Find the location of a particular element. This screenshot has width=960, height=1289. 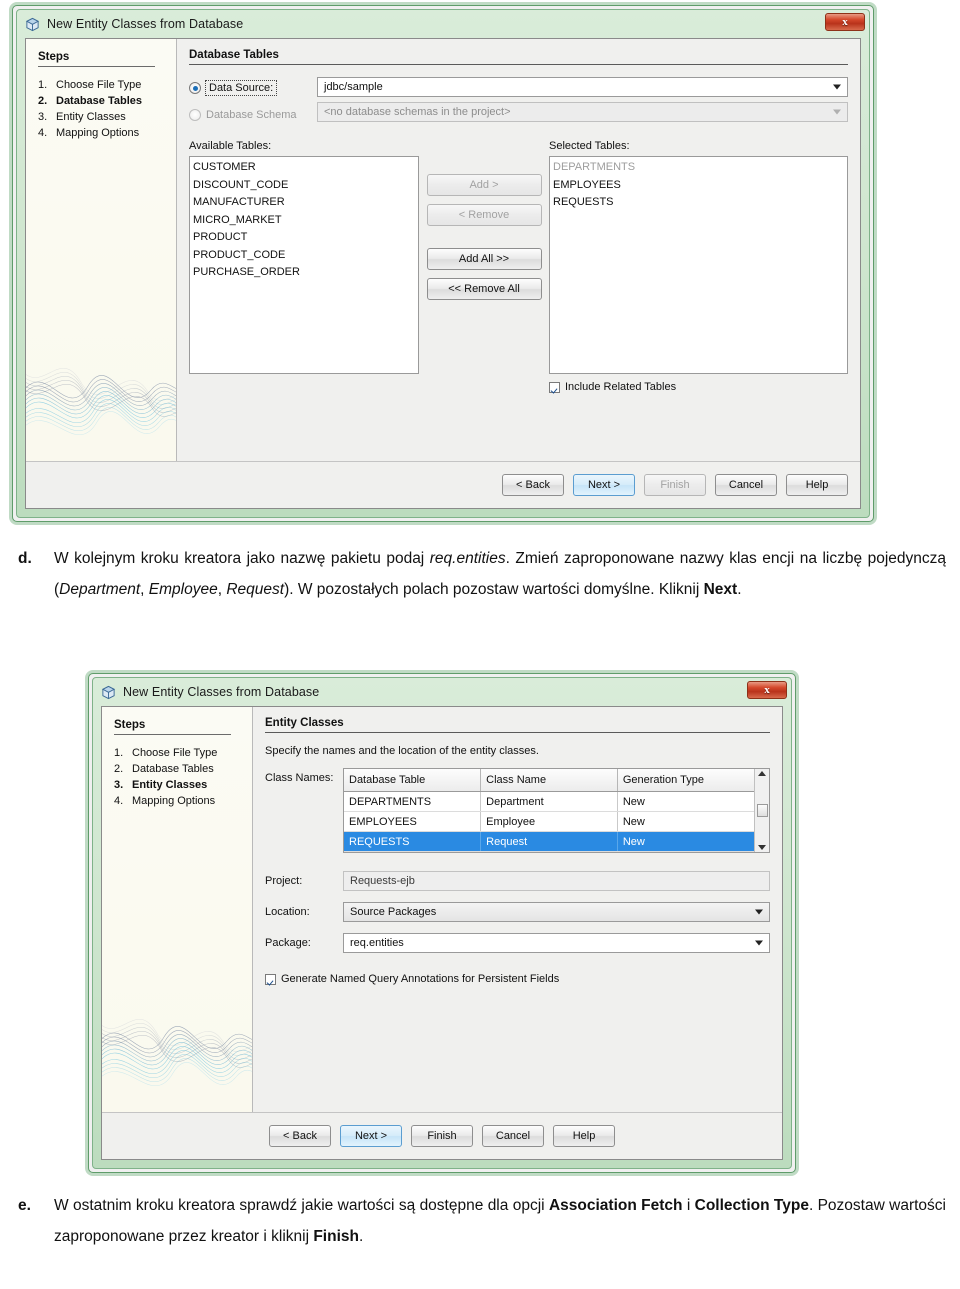

cell-class-name: Department is located at coordinates (549, 801).